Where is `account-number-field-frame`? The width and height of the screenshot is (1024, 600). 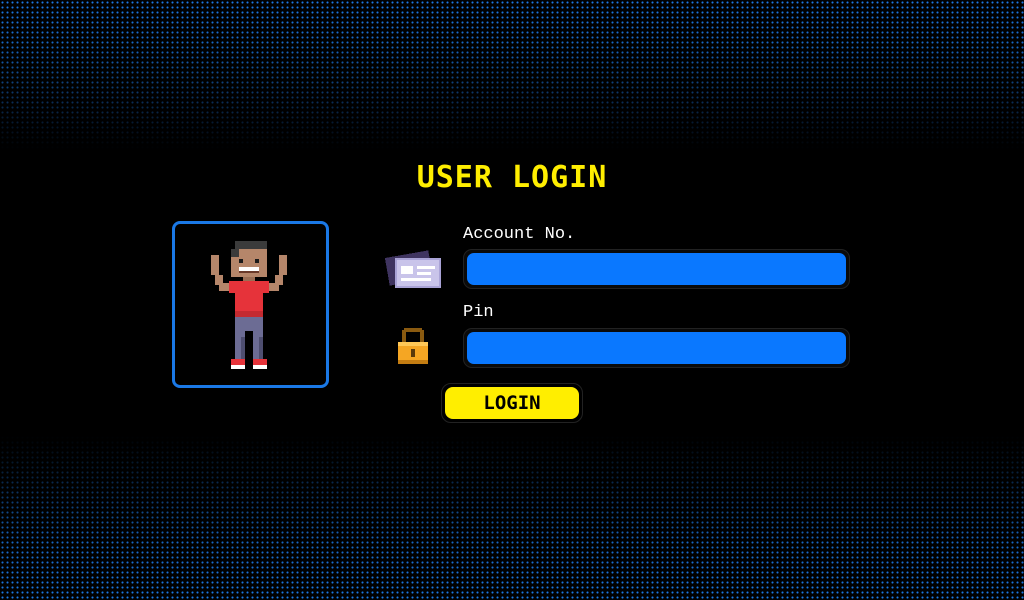
account-number-field-frame is located at coordinates (656, 269).